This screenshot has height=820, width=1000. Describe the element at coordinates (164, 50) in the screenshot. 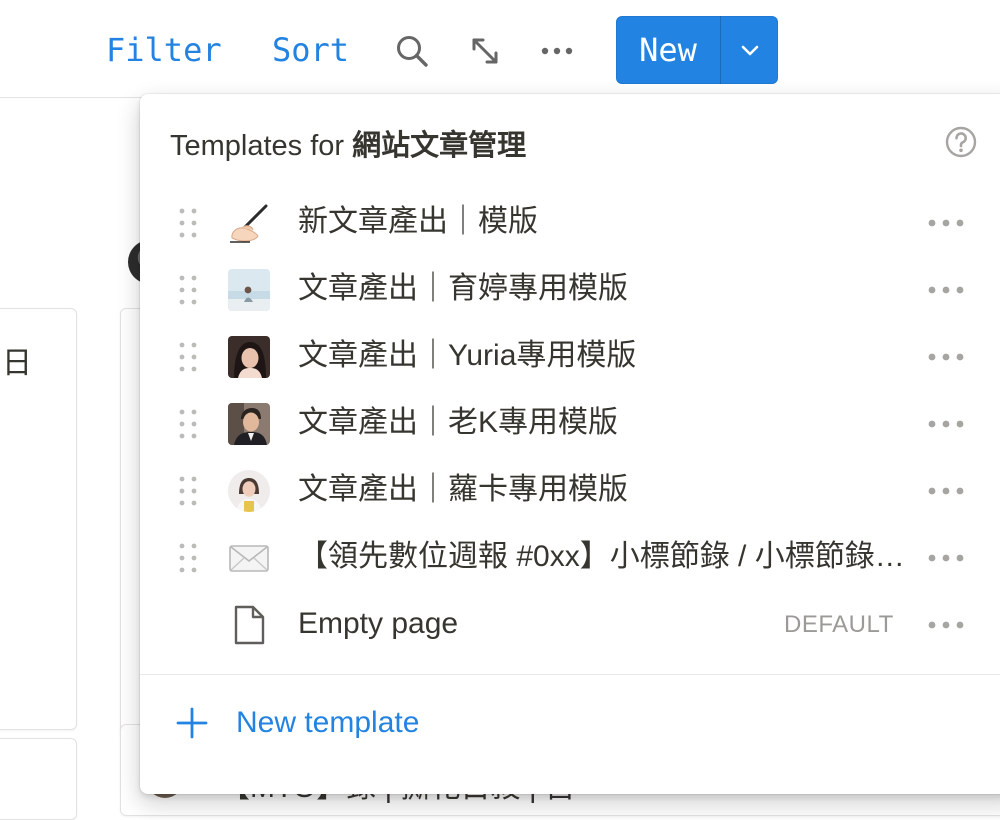

I see `filter-button: Filter` at that location.